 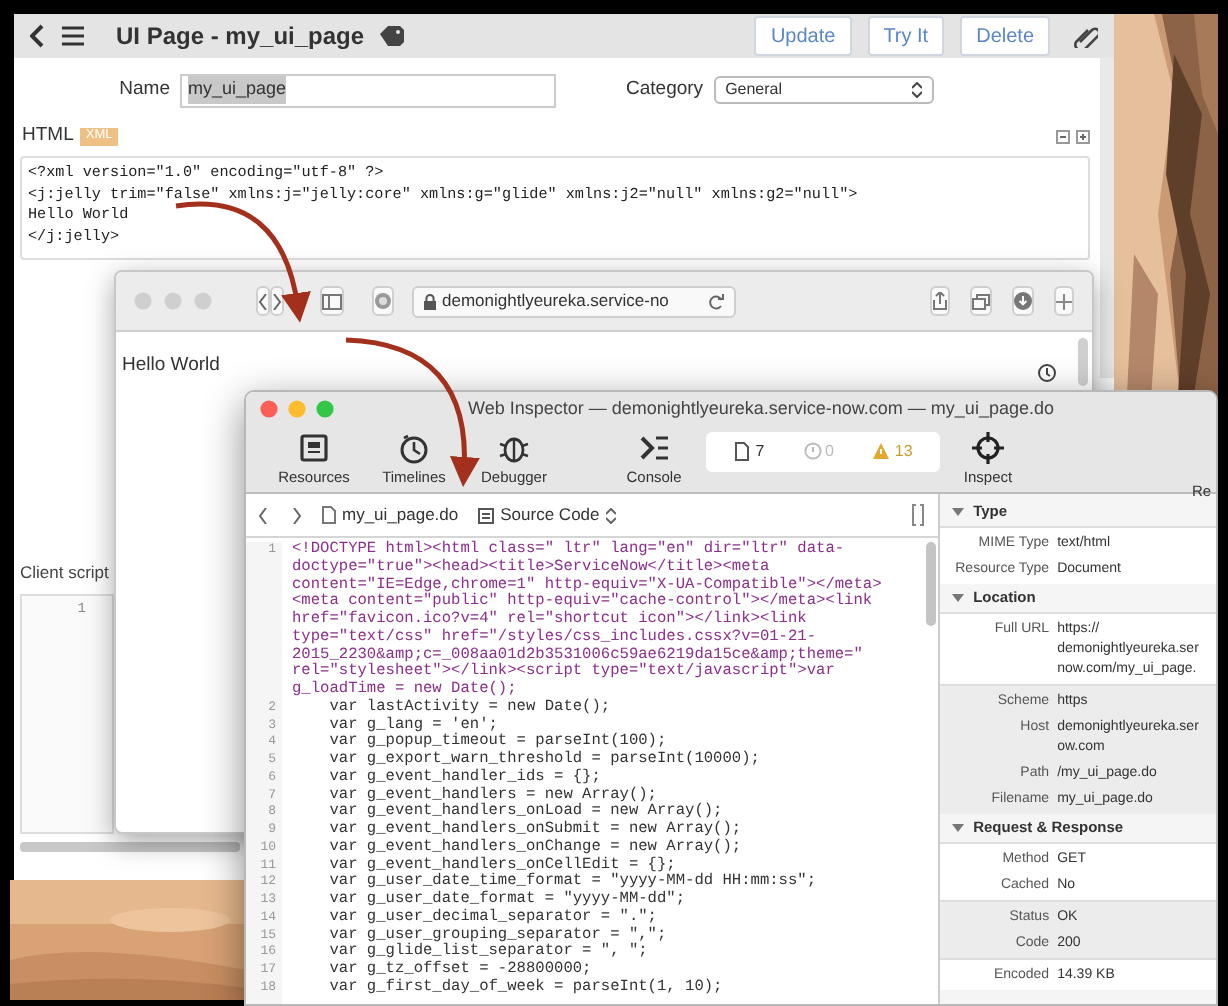 I want to click on extension-button, so click(x=383, y=301).